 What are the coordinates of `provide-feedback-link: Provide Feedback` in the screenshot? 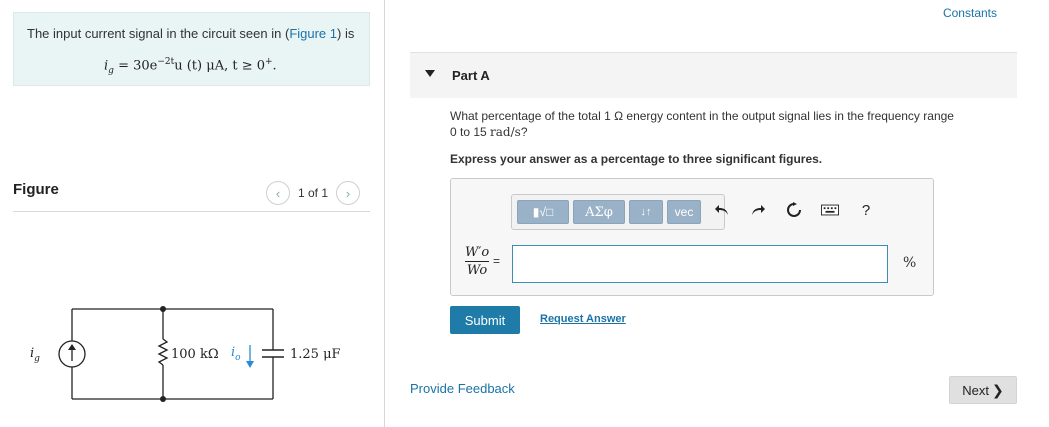 It's located at (462, 388).